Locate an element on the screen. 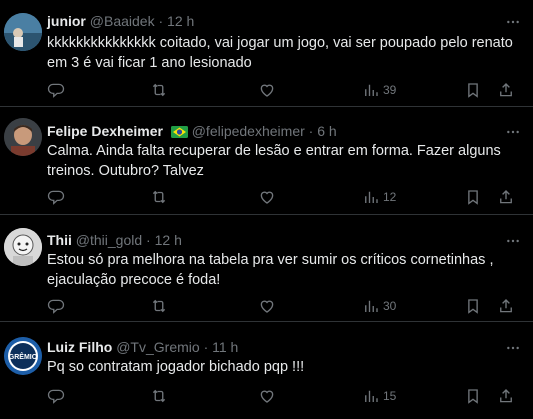 Image resolution: width=533 pixels, height=419 pixels. views-button: 39 is located at coordinates (379, 90).